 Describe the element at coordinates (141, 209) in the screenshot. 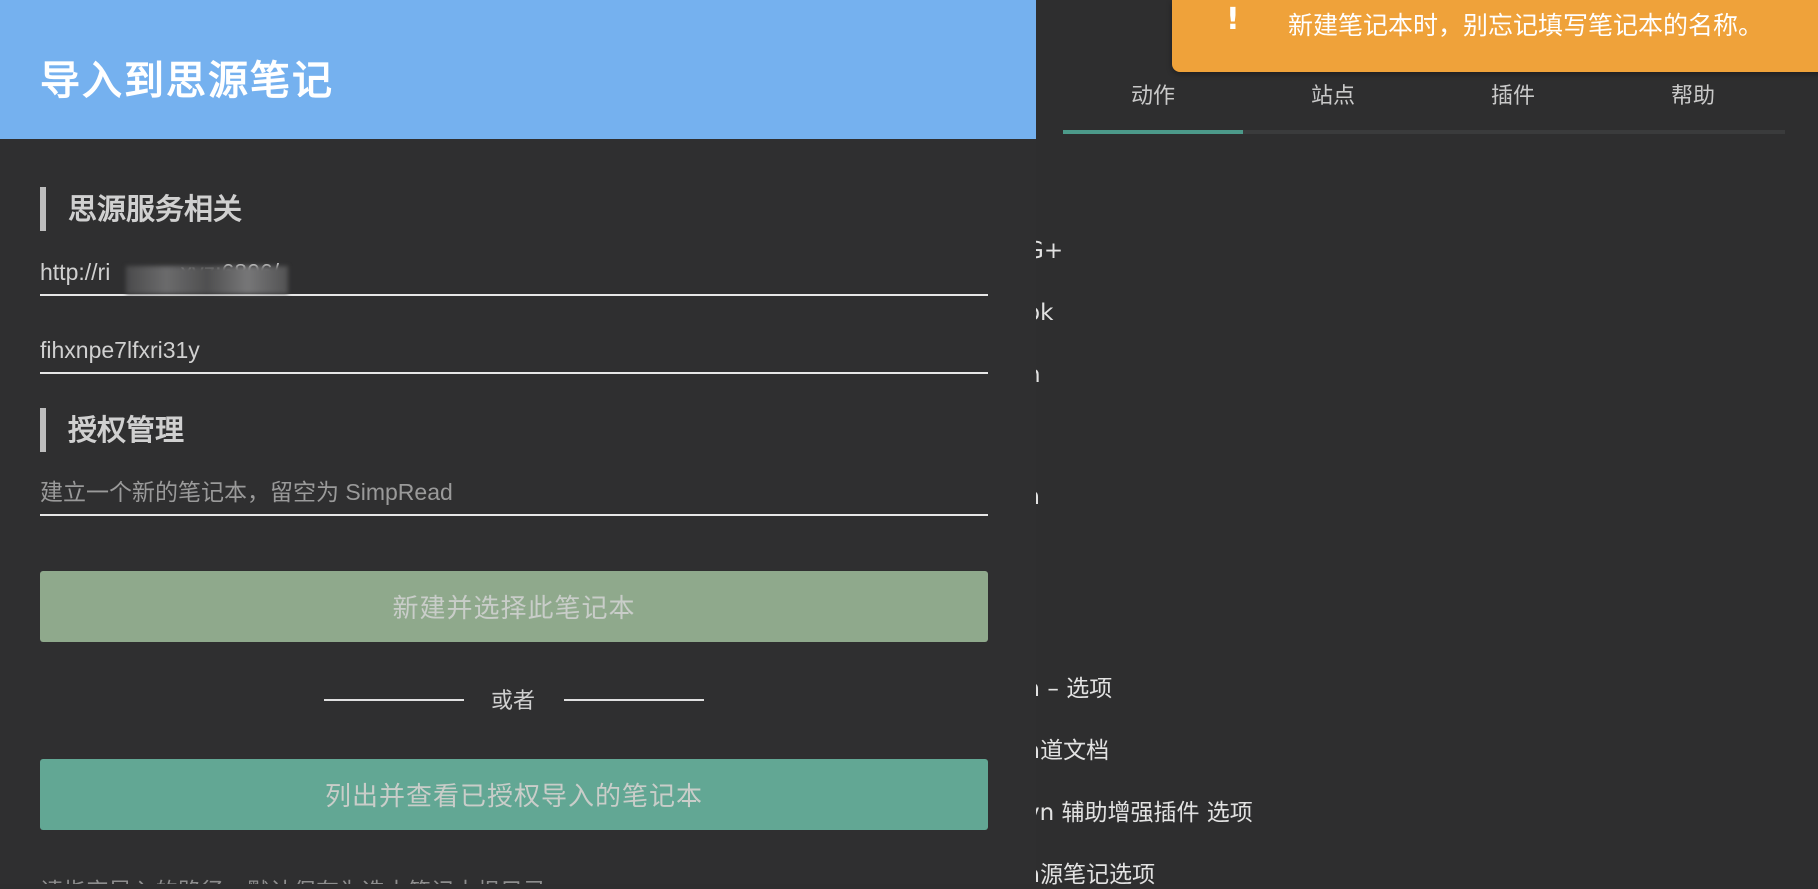

I see `section-heading-service: 思源服务相关` at that location.